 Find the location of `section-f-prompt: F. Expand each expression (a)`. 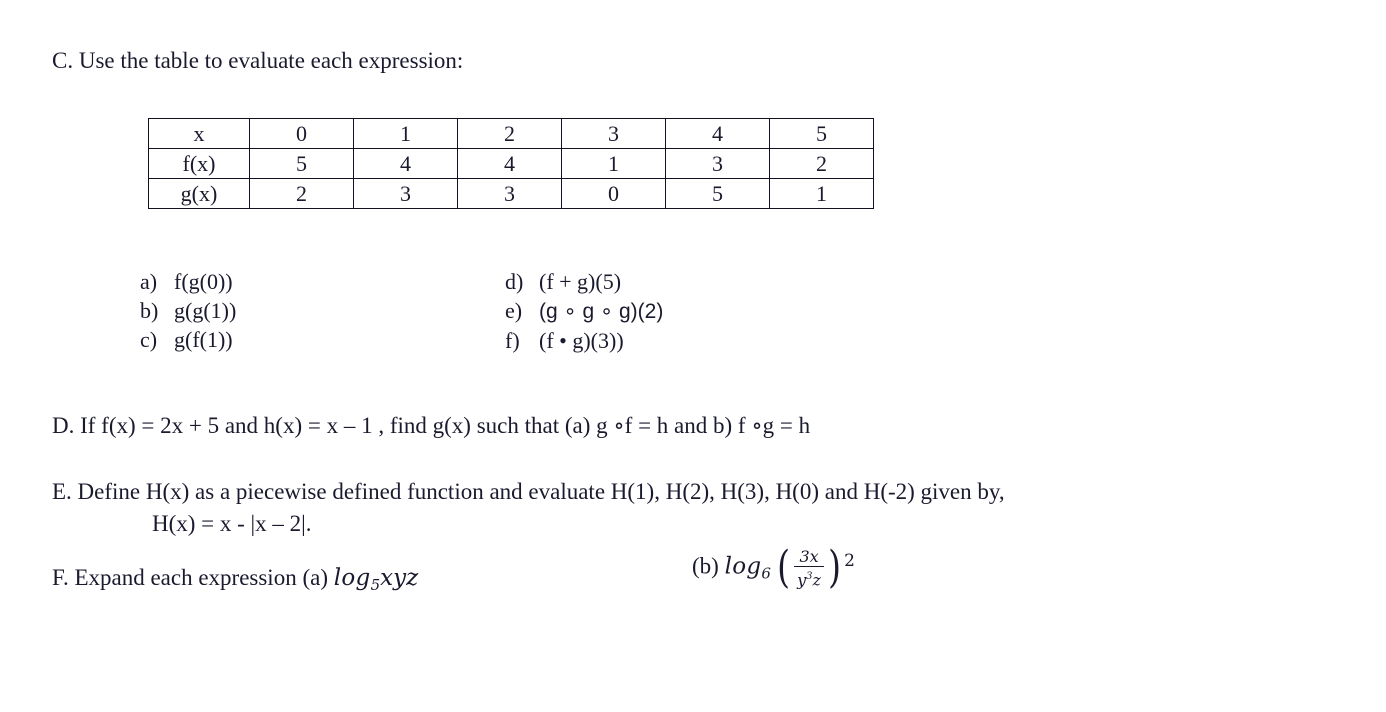

section-f-prompt: F. Expand each expression (a) is located at coordinates (193, 577).